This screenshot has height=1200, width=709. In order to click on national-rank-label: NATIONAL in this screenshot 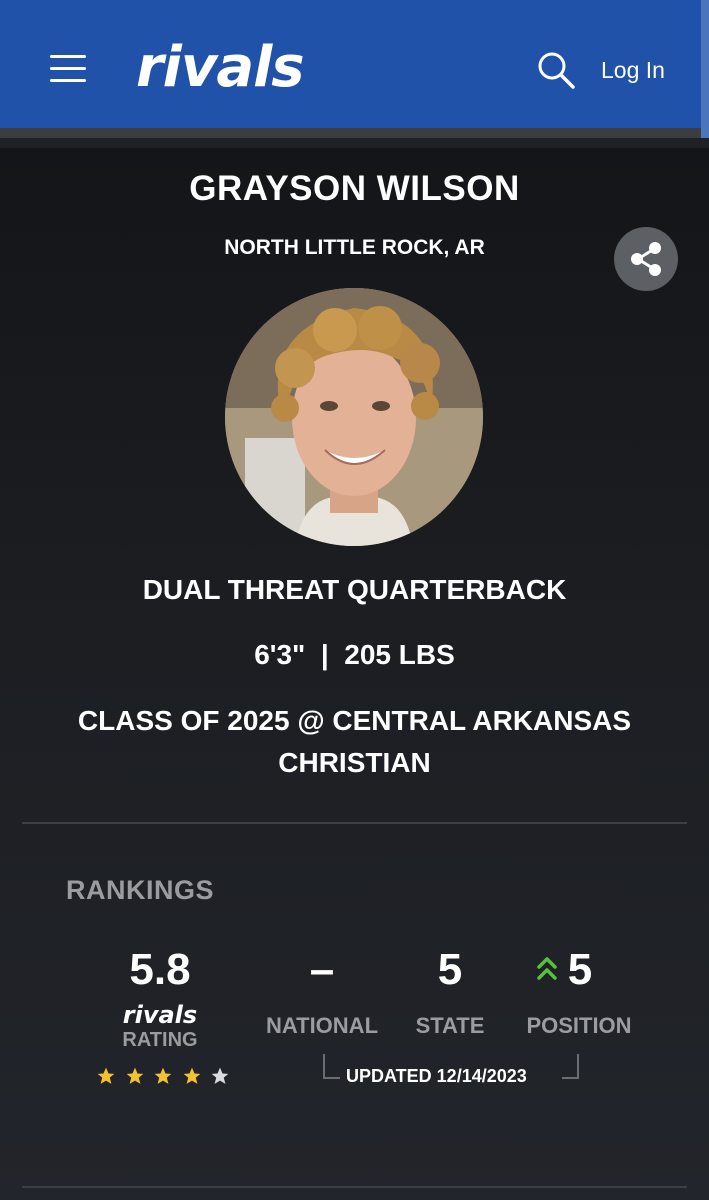, I will do `click(322, 1025)`.